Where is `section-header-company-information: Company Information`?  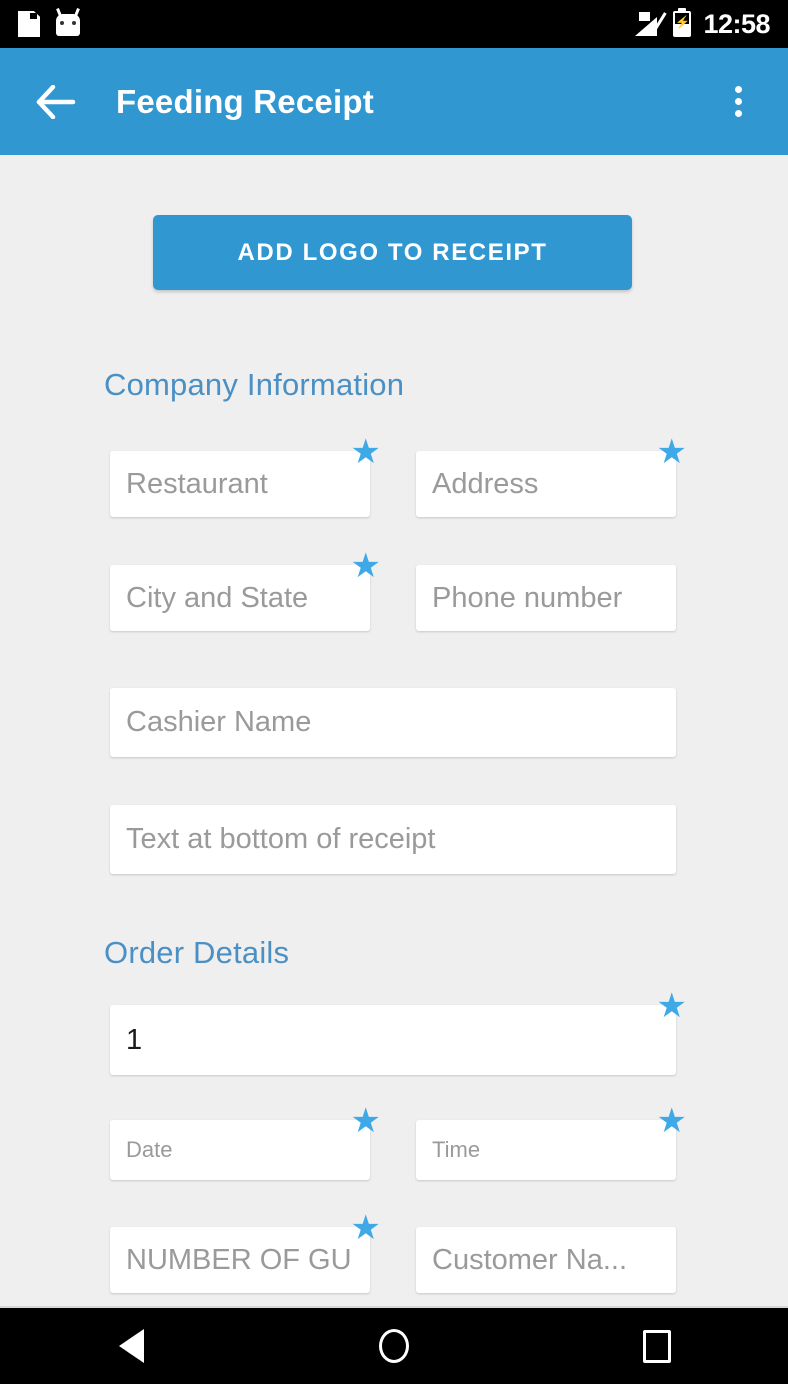
section-header-company-information: Company Information is located at coordinates (254, 384).